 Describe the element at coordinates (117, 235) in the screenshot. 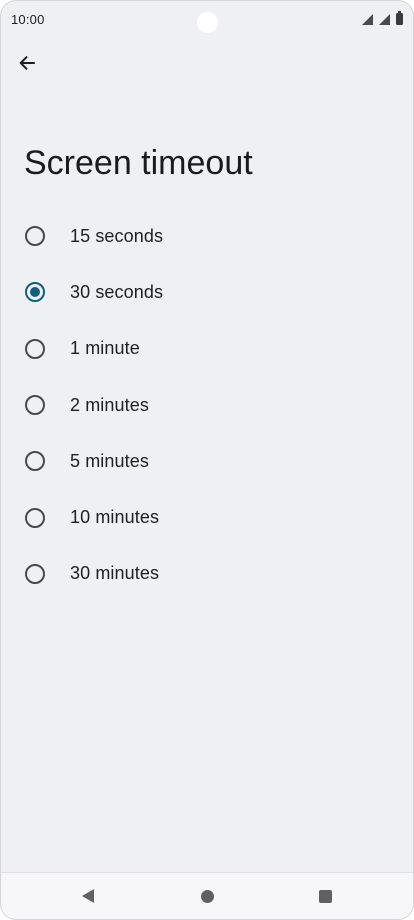

I see `option-label: 15 seconds` at that location.